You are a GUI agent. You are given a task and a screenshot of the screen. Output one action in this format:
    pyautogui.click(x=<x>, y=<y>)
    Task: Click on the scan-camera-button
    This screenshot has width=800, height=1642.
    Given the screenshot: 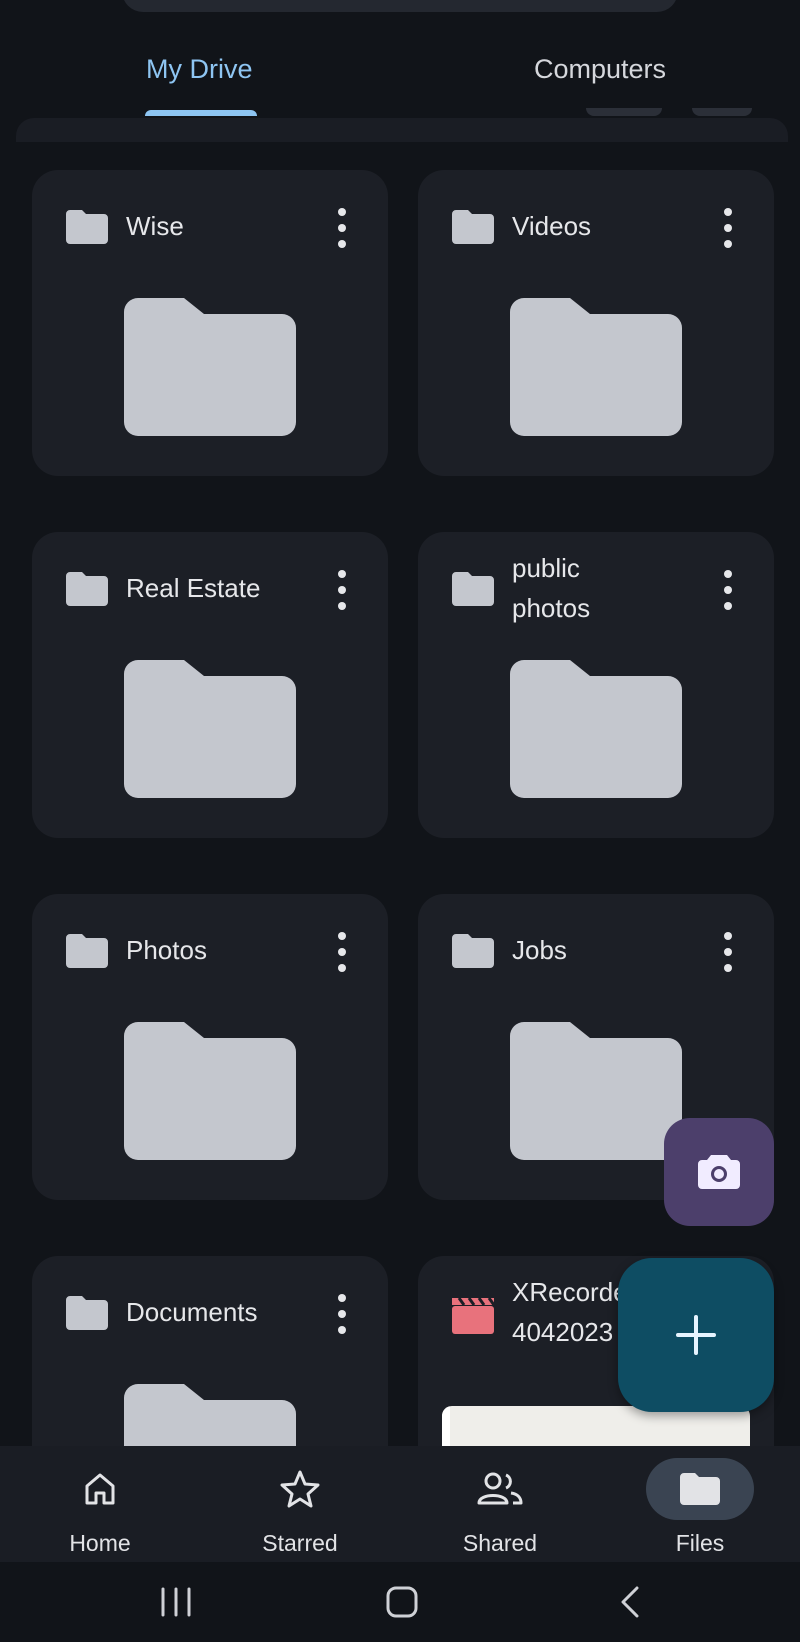 What is the action you would take?
    pyautogui.click(x=719, y=1172)
    